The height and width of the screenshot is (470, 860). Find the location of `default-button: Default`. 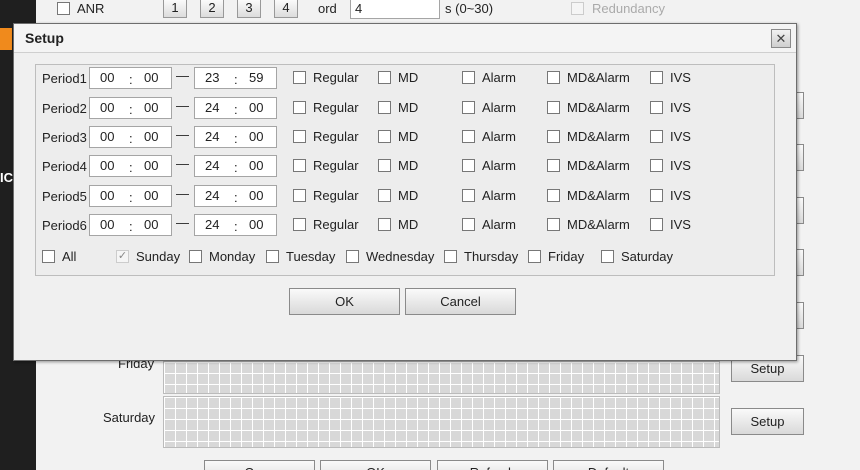

default-button: Default is located at coordinates (608, 465).